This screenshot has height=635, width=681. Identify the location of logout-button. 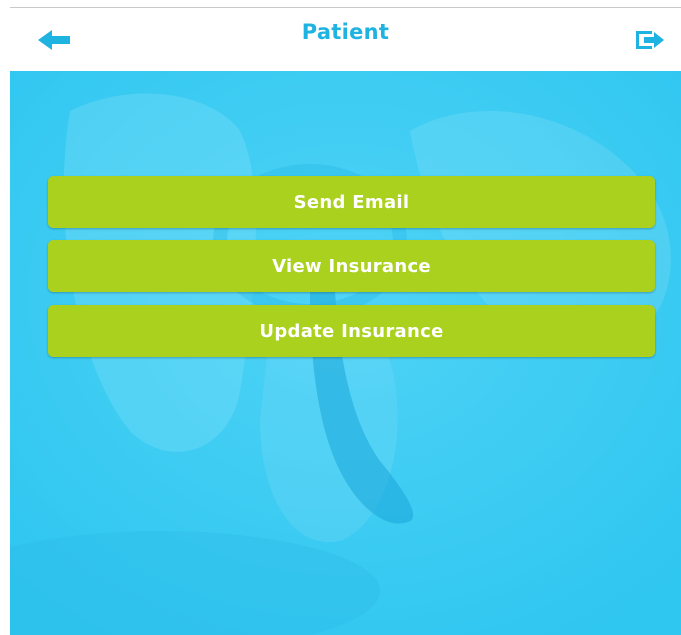
(650, 40).